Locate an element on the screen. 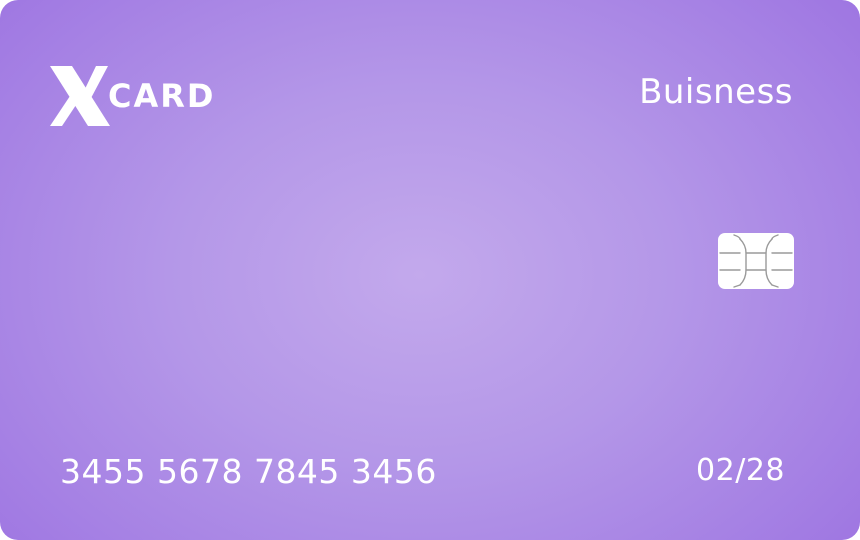 The width and height of the screenshot is (860, 540). logo-text: CARD is located at coordinates (162, 96).